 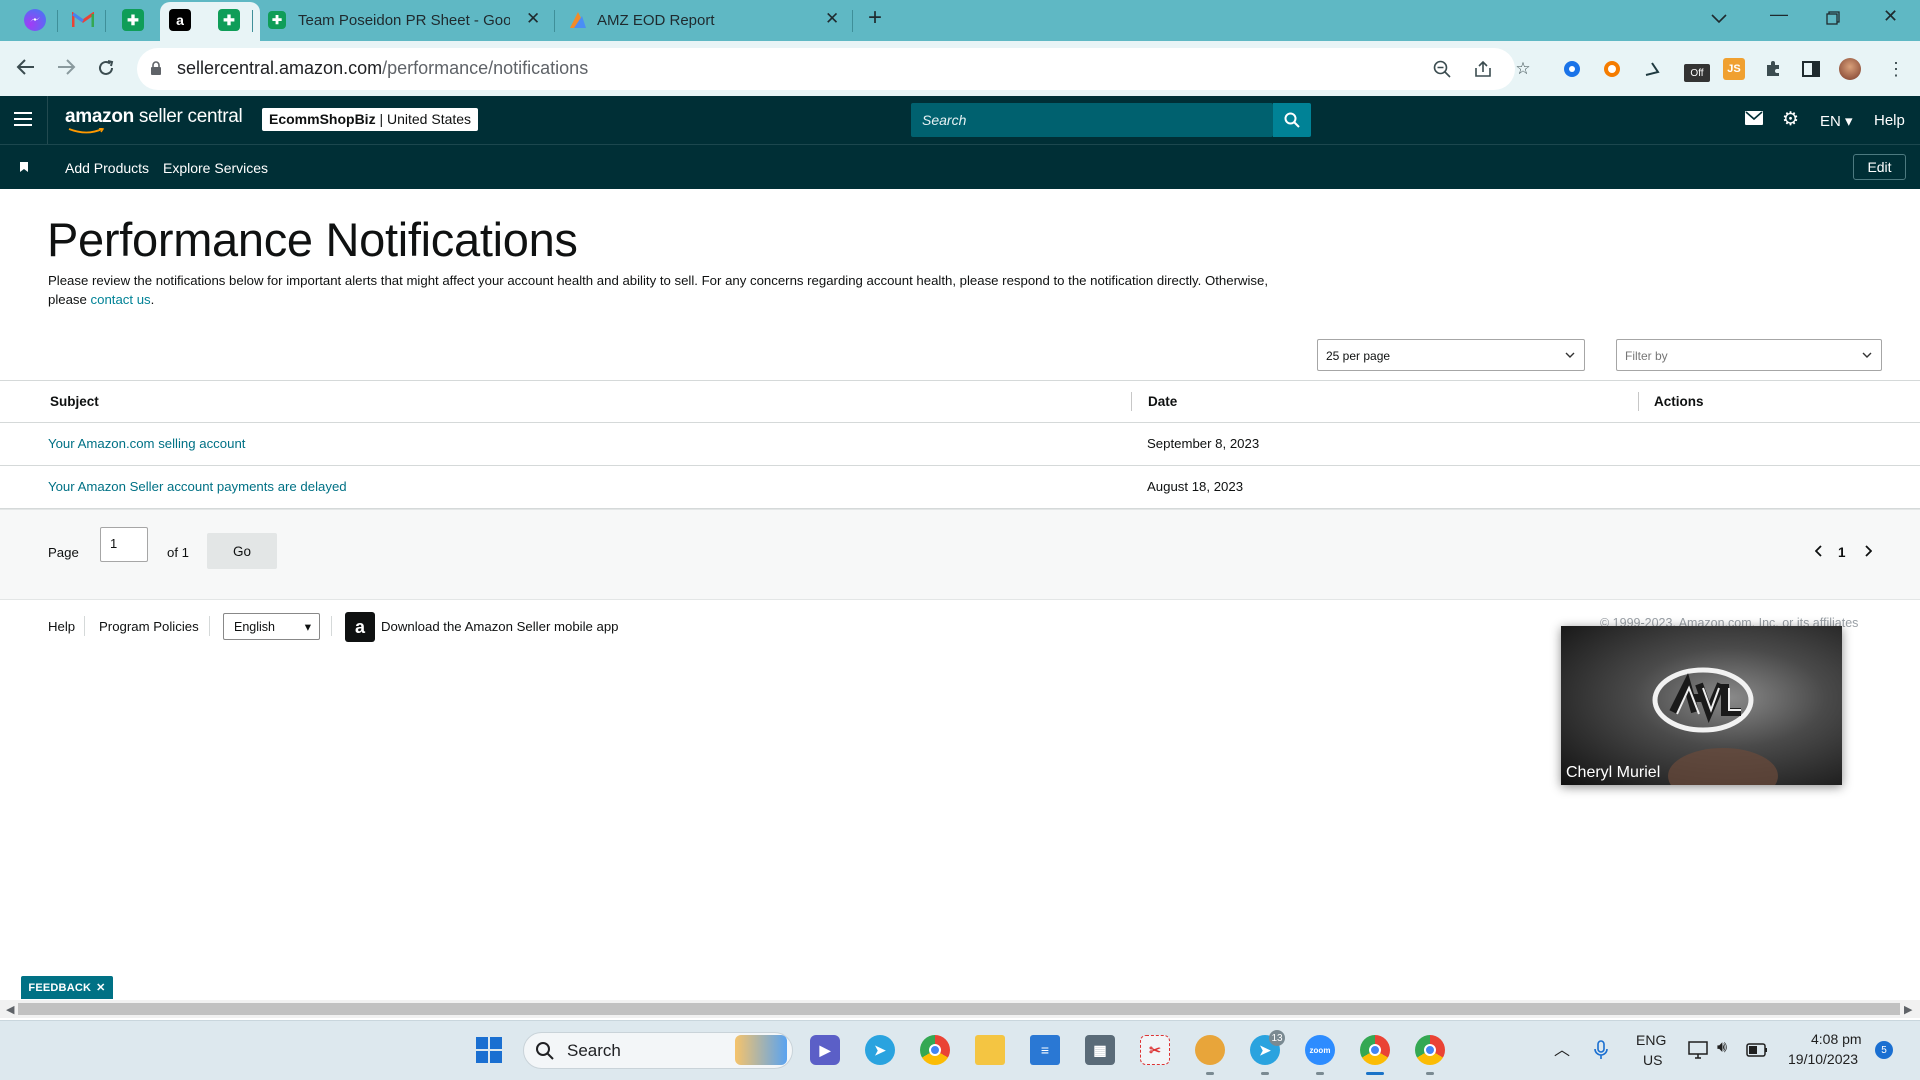 What do you see at coordinates (1701, 705) in the screenshot?
I see `video-call-tile` at bounding box center [1701, 705].